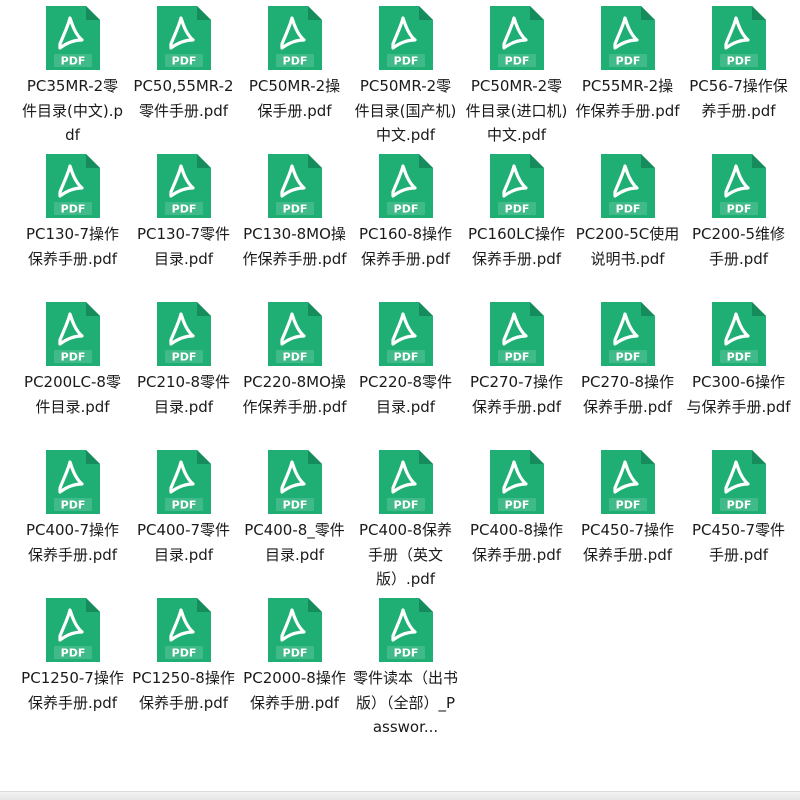 The width and height of the screenshot is (800, 800). Describe the element at coordinates (738, 370) in the screenshot. I see `file-item: PDF PC300-6操作与保养手册.pdf` at that location.